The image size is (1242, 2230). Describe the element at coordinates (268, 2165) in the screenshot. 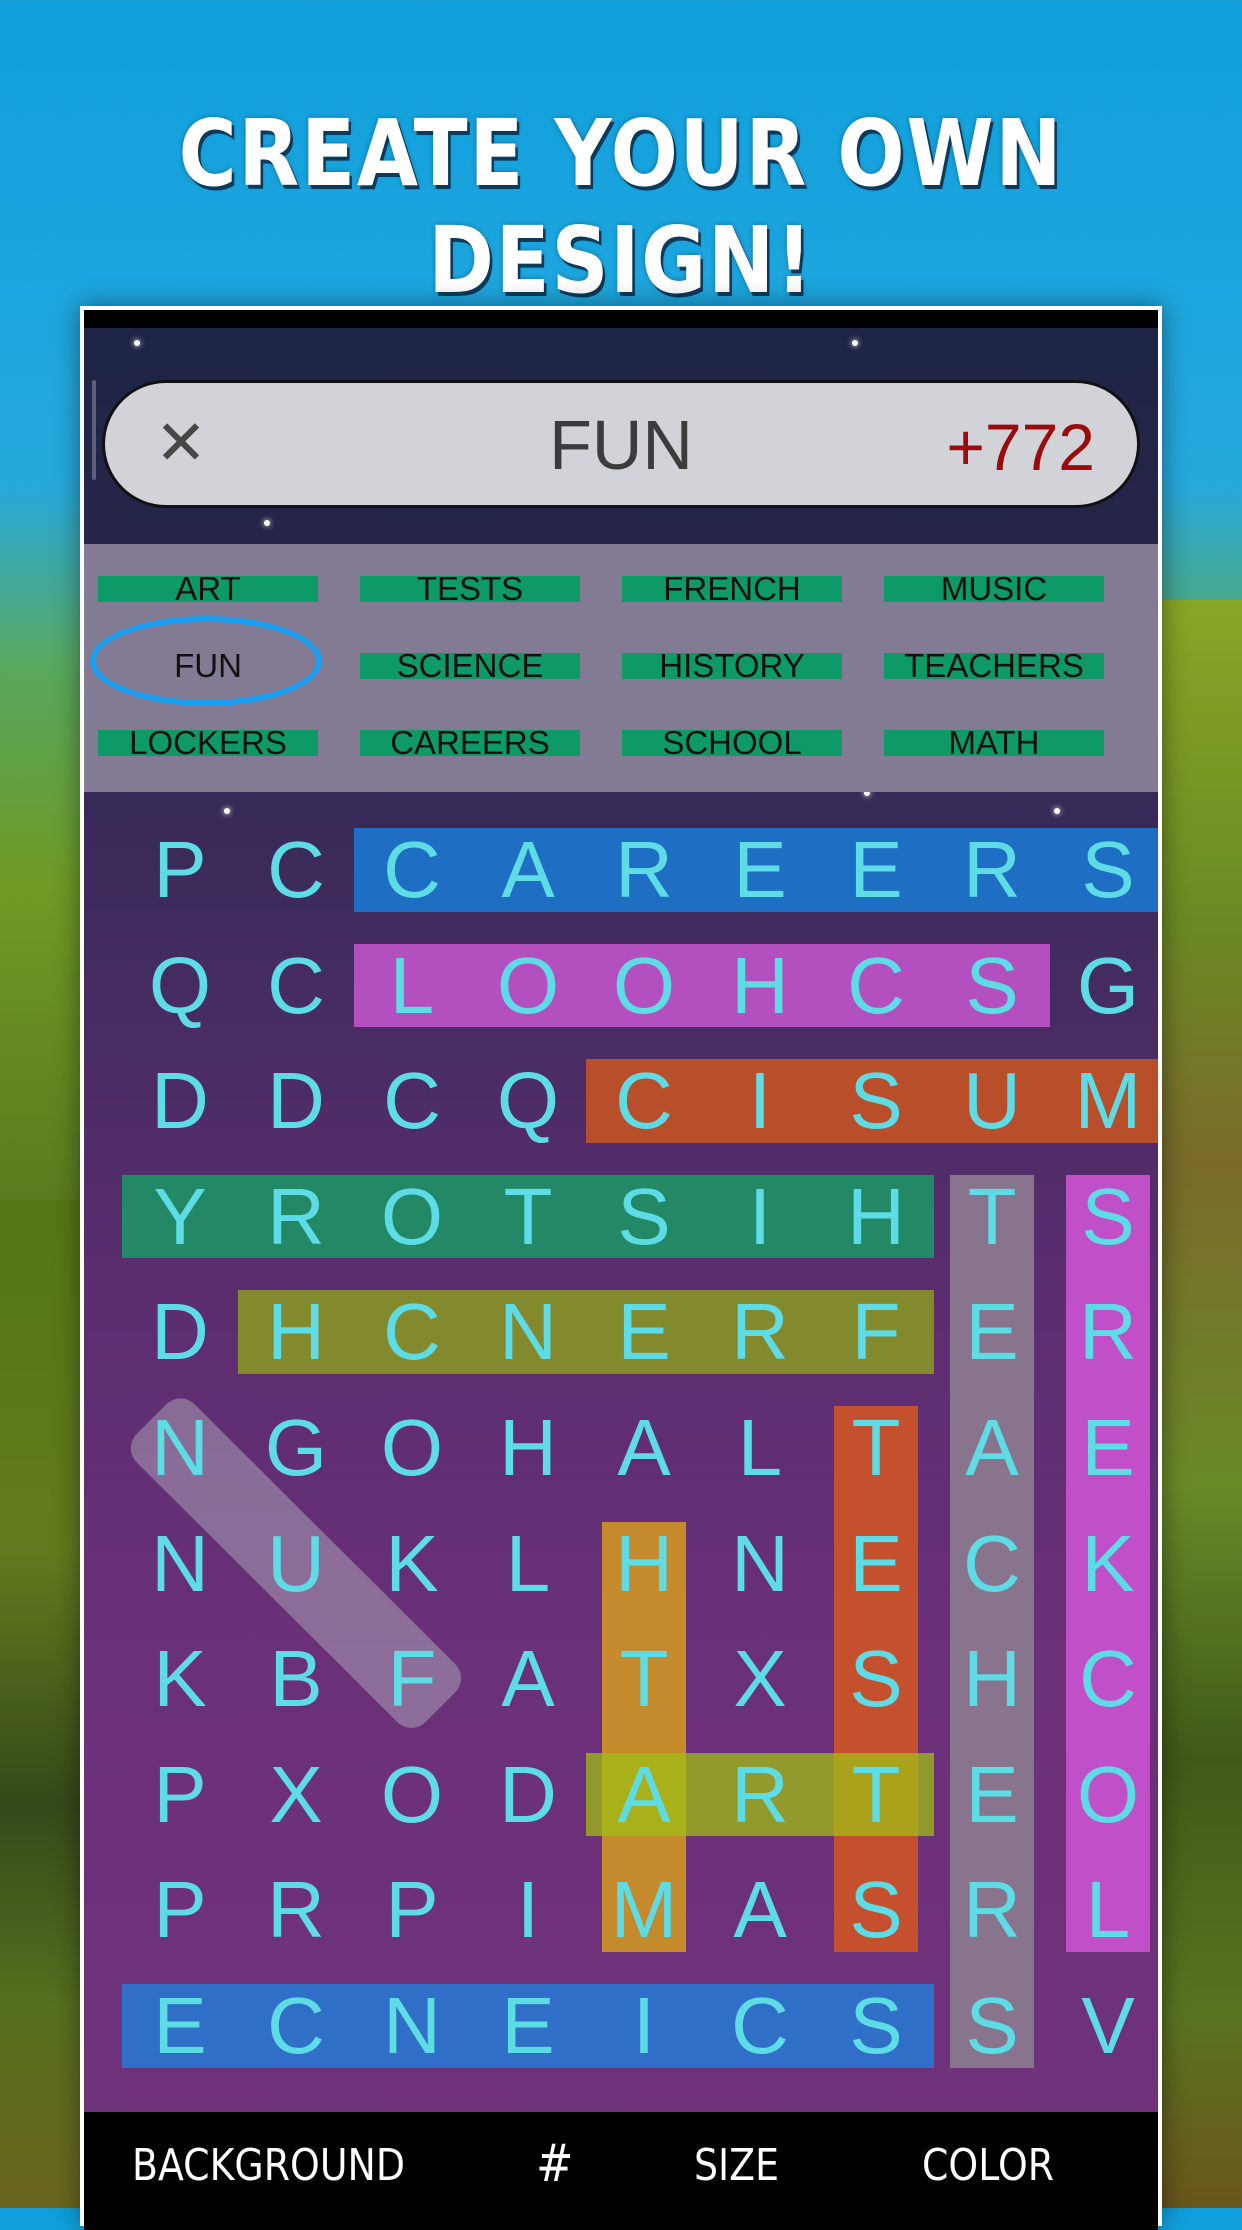

I see `background-button: BACKGROUND` at that location.